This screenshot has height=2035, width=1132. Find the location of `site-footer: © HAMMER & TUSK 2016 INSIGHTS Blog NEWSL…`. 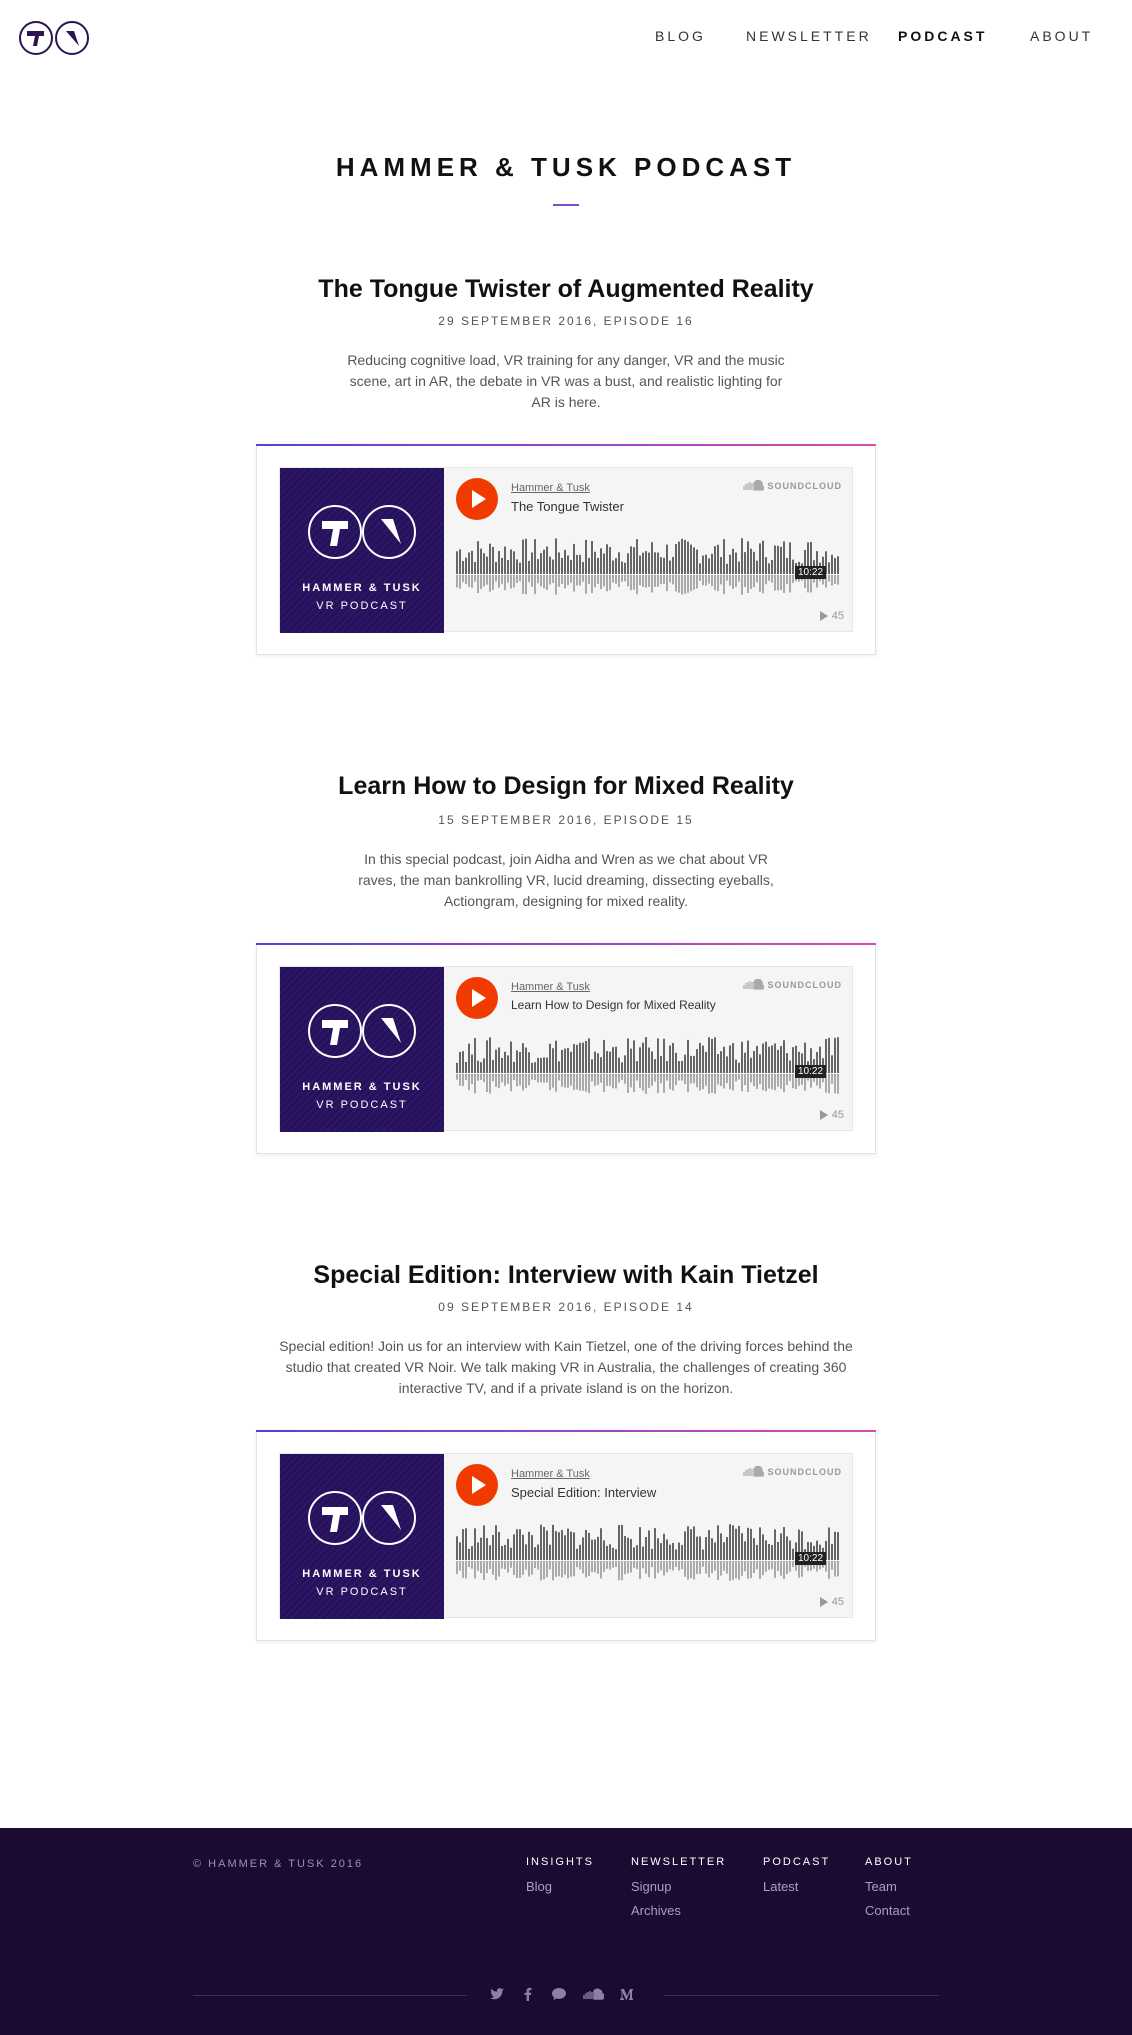

site-footer: © HAMMER & TUSK 2016 INSIGHTS Blog NEWSL… is located at coordinates (566, 1931).